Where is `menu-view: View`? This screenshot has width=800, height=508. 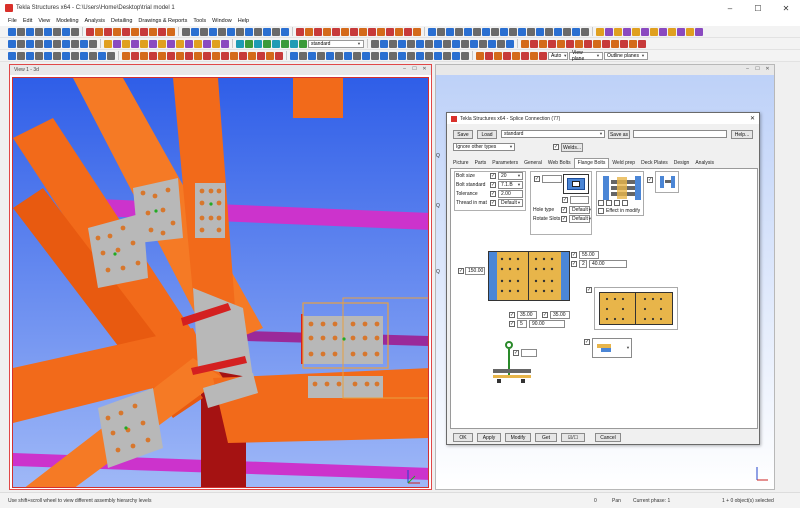
menu-view: View is located at coordinates (44, 21).